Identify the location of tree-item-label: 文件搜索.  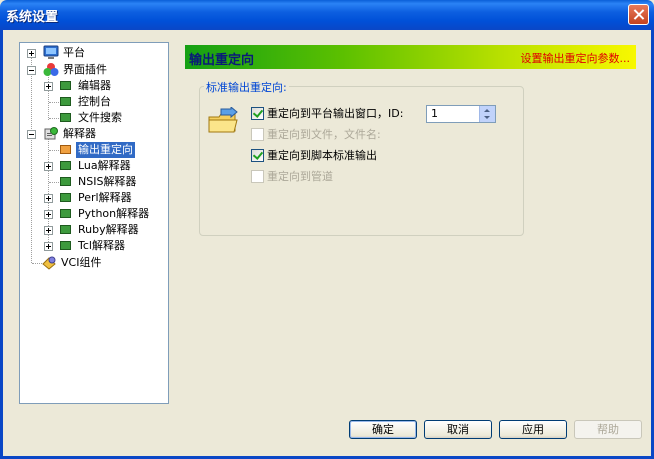
(100, 117).